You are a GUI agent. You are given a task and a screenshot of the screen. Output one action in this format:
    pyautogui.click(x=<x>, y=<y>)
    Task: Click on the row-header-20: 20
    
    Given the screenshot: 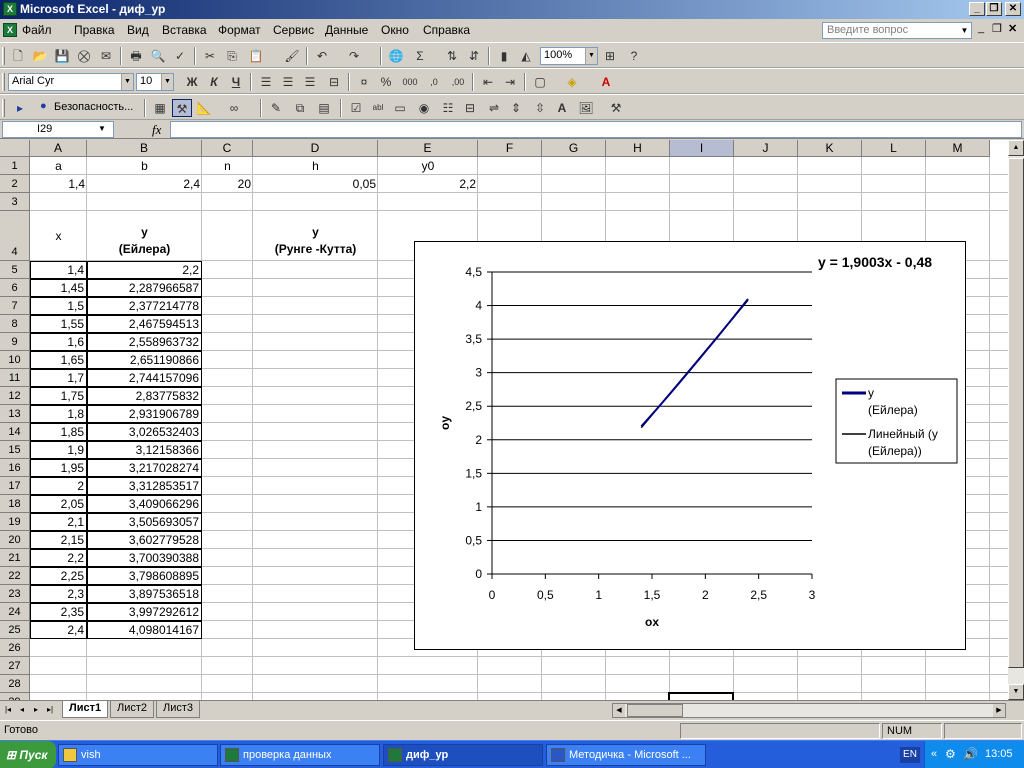 What is the action you would take?
    pyautogui.click(x=15, y=540)
    